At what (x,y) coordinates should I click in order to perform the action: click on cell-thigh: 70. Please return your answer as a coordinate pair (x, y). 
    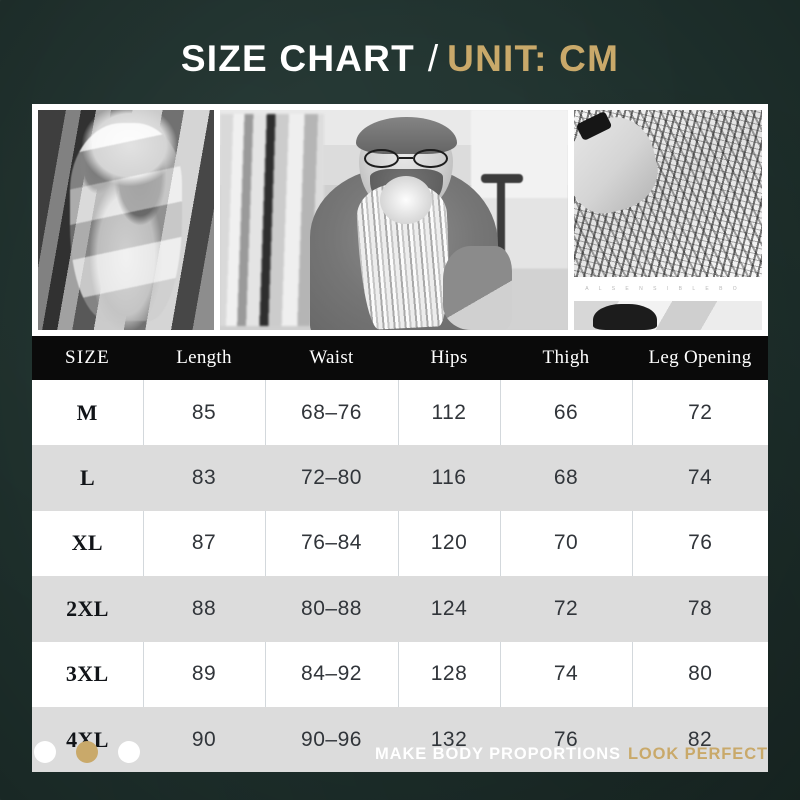
    Looking at the image, I should click on (565, 543).